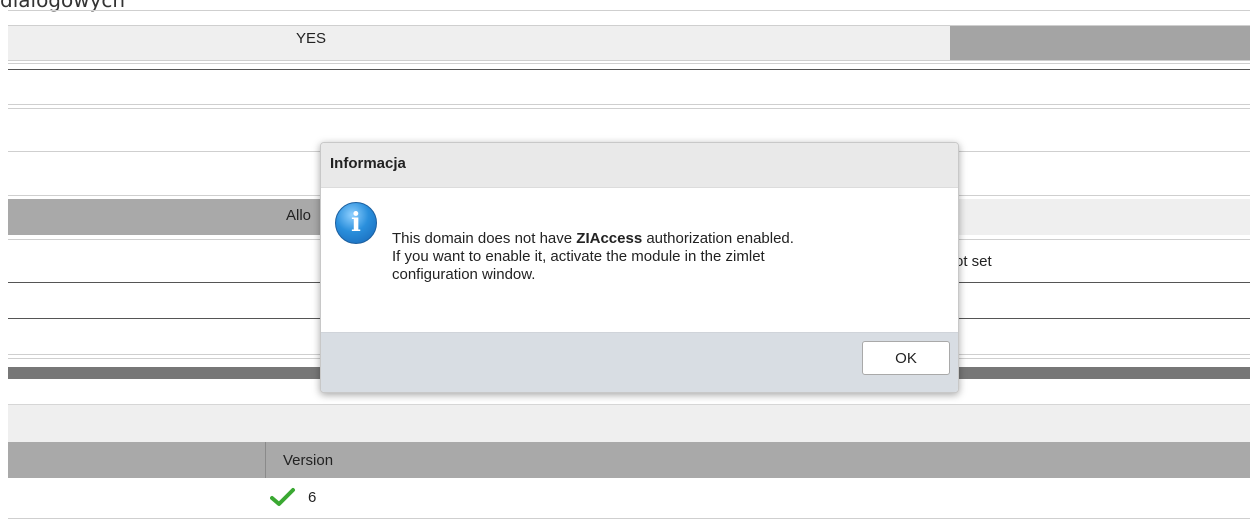 The height and width of the screenshot is (524, 1250). I want to click on section-header-band, so click(629, 423).